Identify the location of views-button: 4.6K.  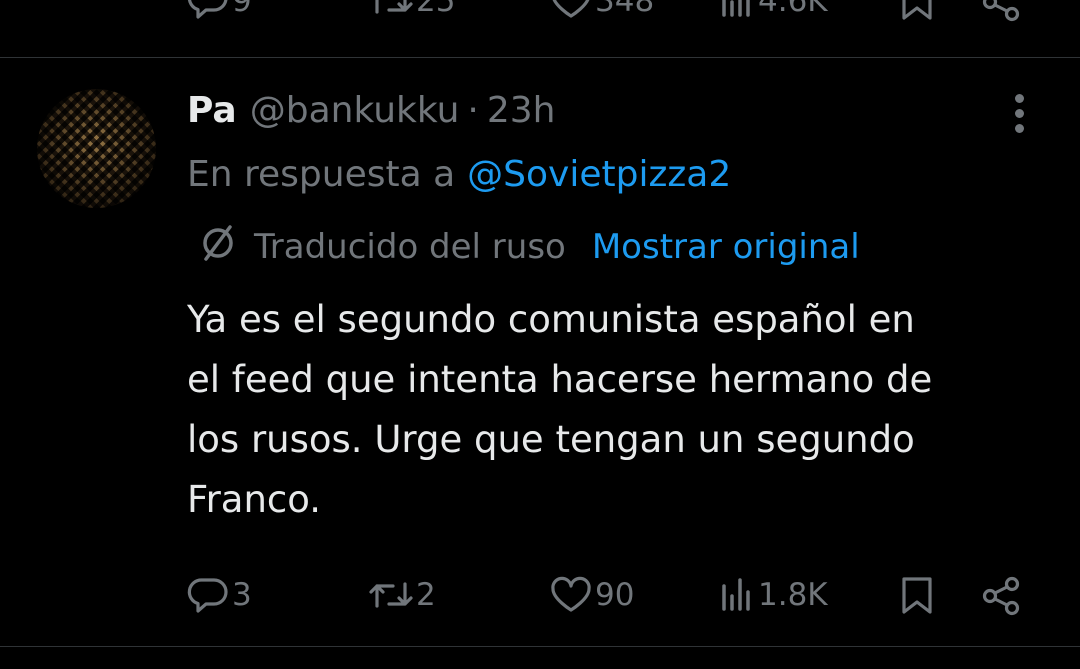
(774, 10).